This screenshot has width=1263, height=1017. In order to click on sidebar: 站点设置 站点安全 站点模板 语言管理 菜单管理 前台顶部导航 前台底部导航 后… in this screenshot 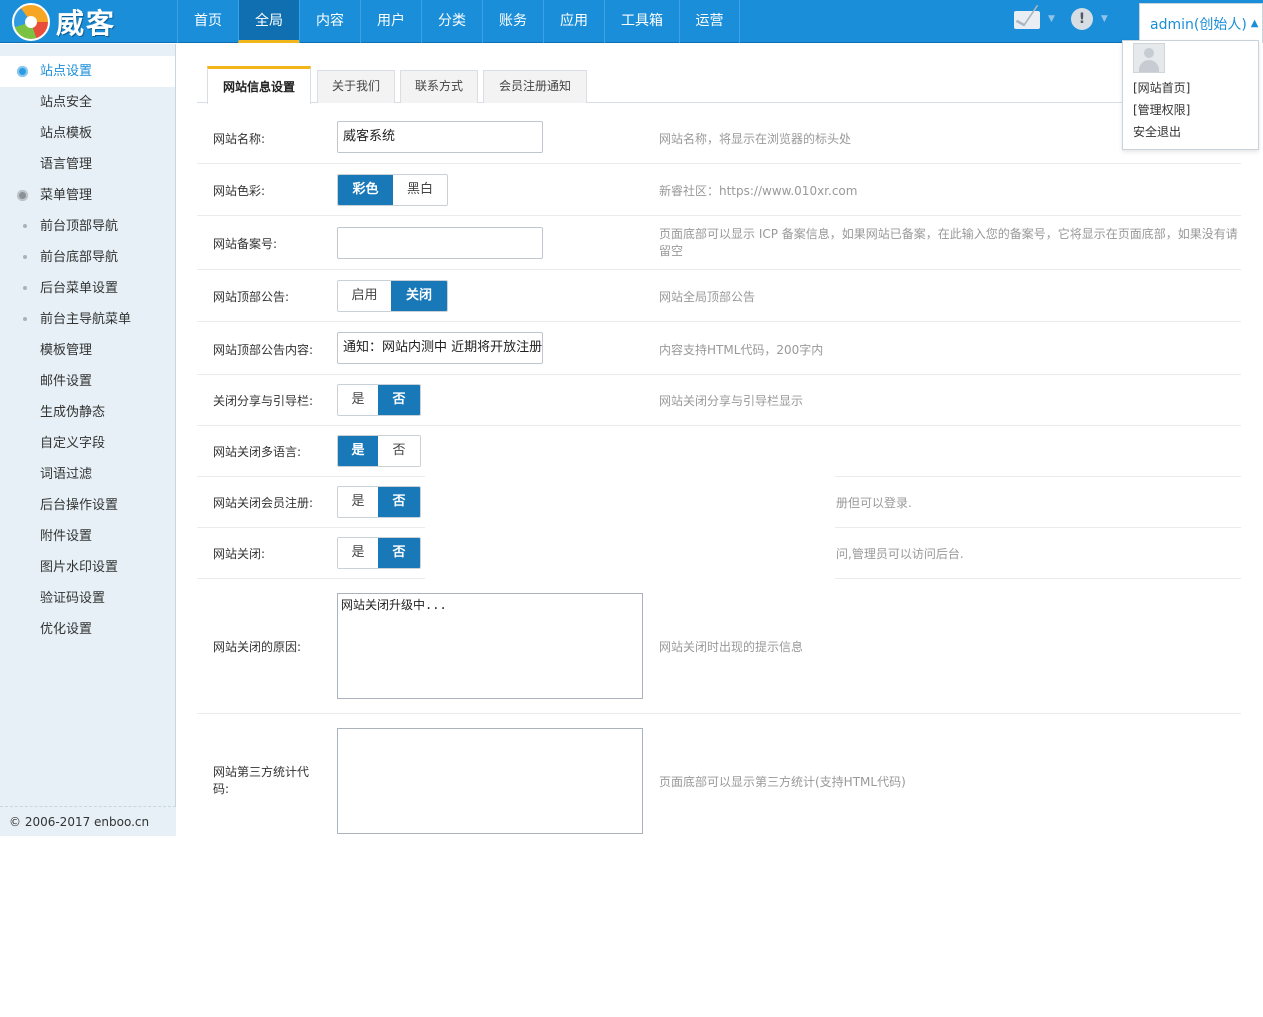, I will do `click(88, 440)`.